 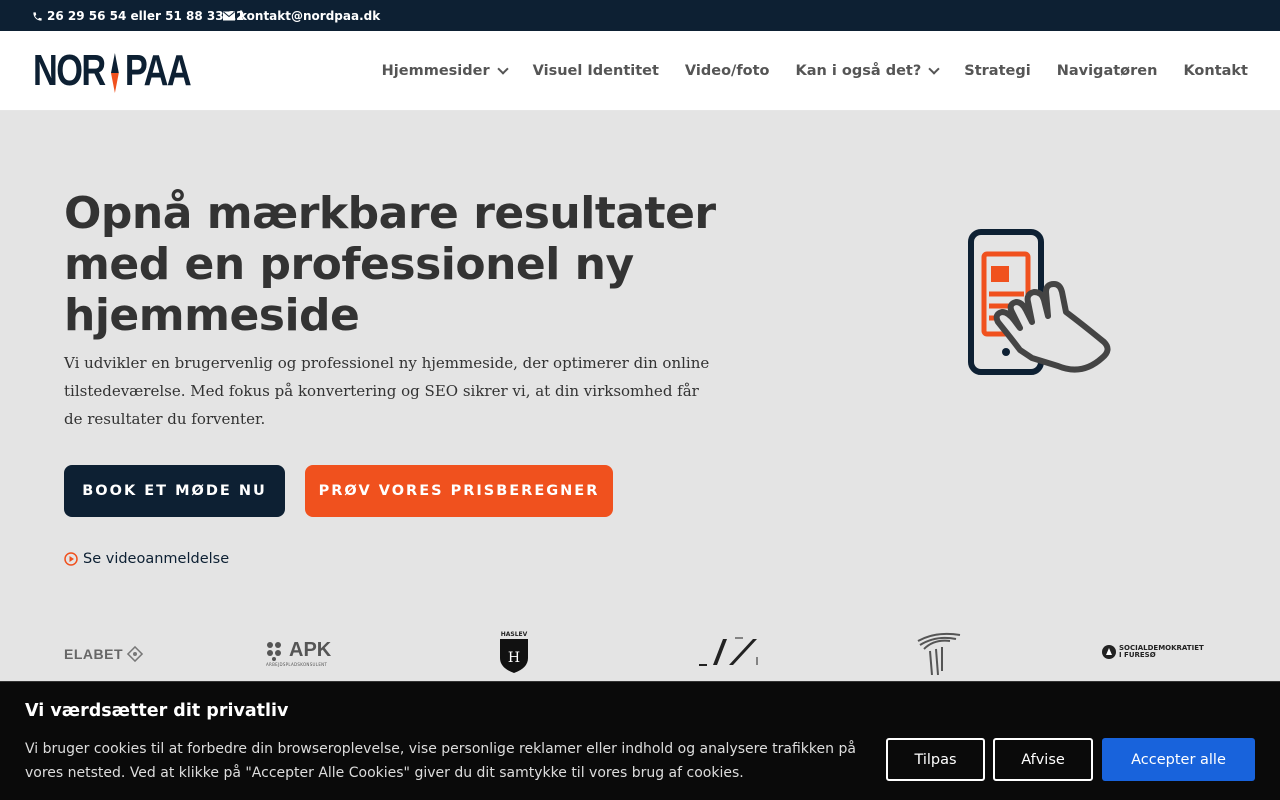 I want to click on apk-subtext: ARBEJDSPLADSKONSULENT, so click(x=297, y=664).